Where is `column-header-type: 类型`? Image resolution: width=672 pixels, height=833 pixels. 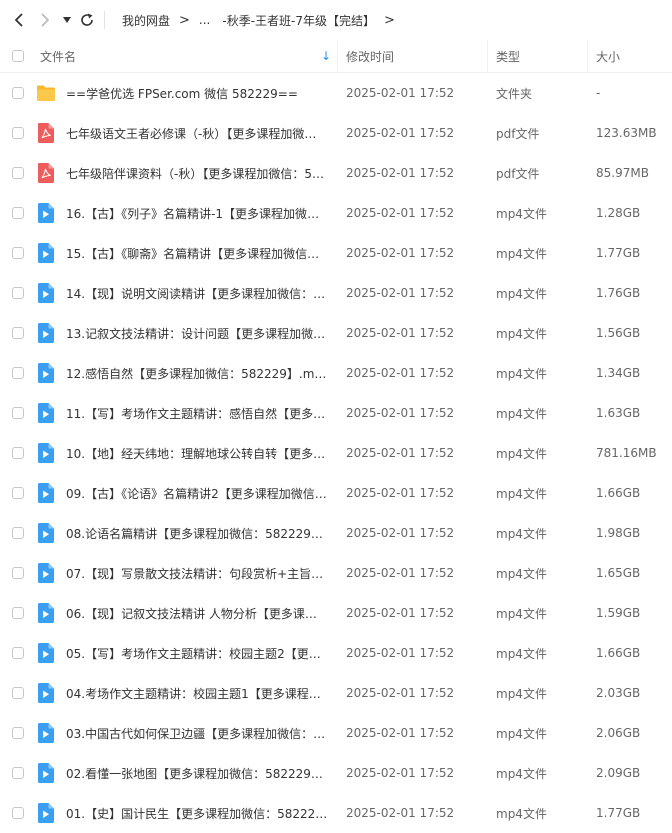
column-header-type: 类型 is located at coordinates (538, 56).